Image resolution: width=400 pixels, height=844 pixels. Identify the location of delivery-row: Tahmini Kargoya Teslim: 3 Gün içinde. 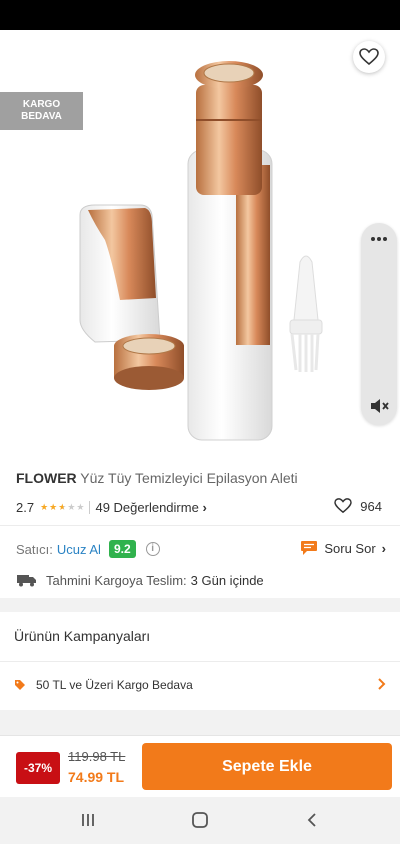
(201, 580).